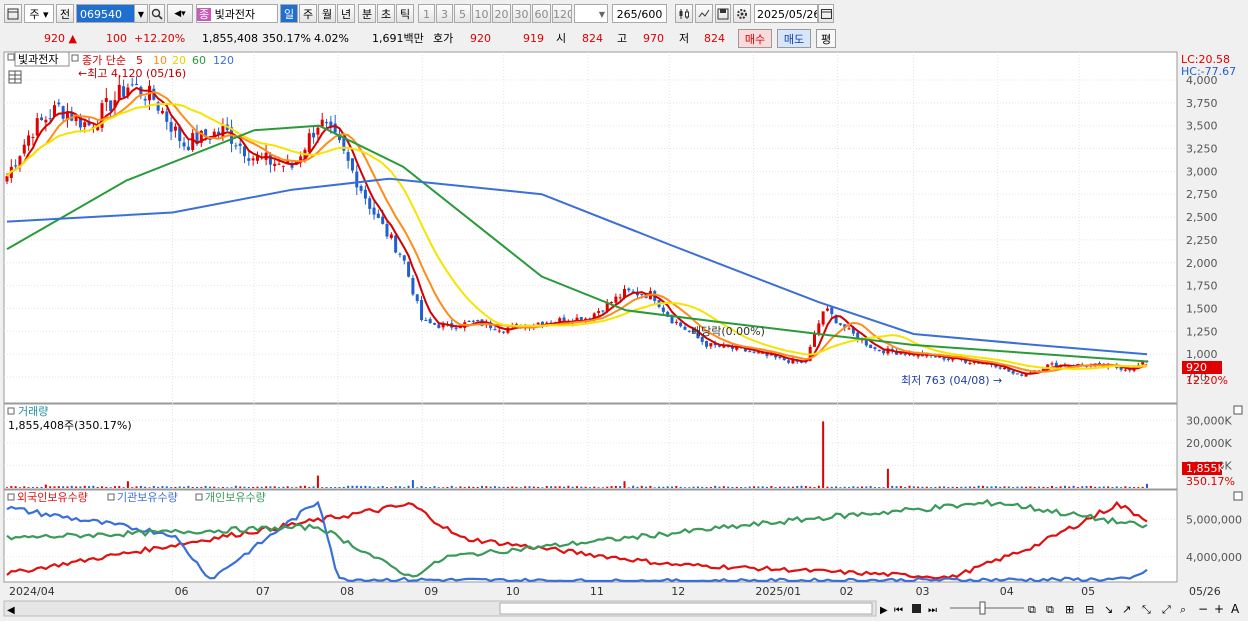 Image resolution: width=1248 pixels, height=621 pixels. I want to click on scroll-right-icon: ▶, so click(884, 610).